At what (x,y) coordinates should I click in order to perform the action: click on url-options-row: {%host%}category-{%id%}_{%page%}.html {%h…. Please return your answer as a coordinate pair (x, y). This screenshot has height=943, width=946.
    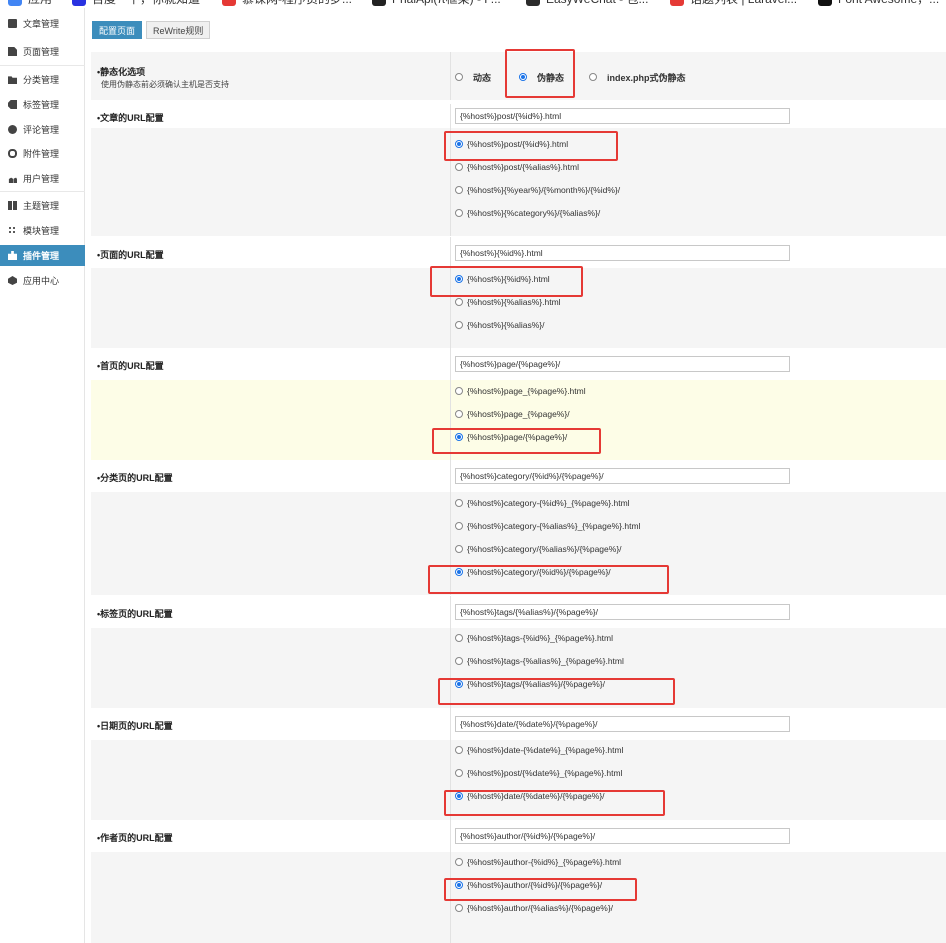
    Looking at the image, I should click on (518, 543).